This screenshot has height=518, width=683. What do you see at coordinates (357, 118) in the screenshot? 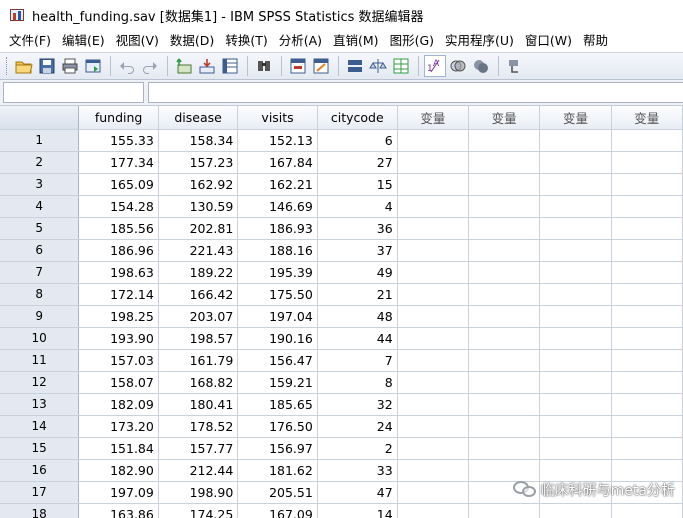
I see `column-header: citycode` at bounding box center [357, 118].